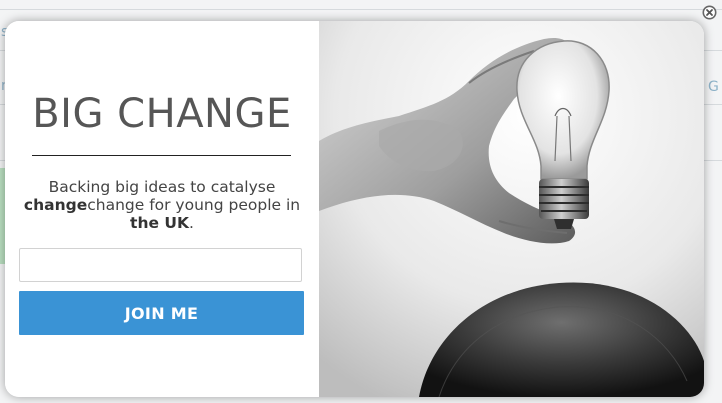 This screenshot has width=722, height=403. I want to click on tagline-bold-uk: the UK, so click(159, 223).